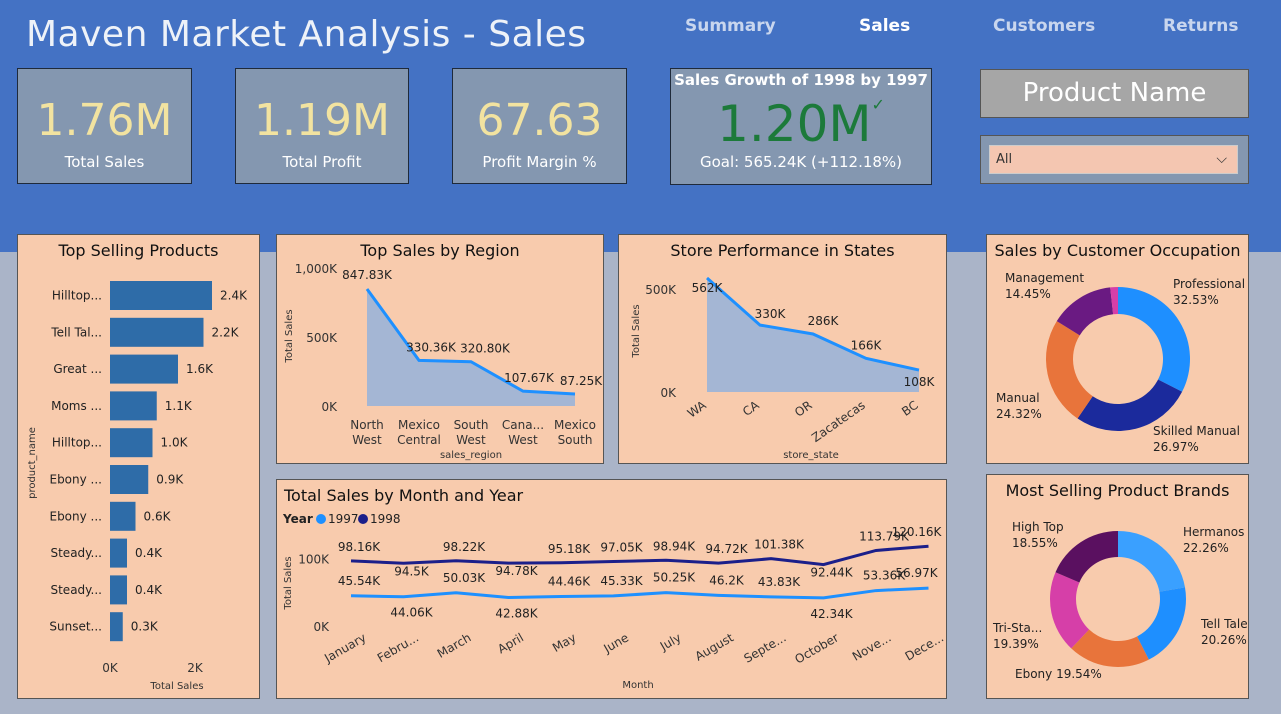  I want to click on data-label: 97.05K, so click(621, 548).